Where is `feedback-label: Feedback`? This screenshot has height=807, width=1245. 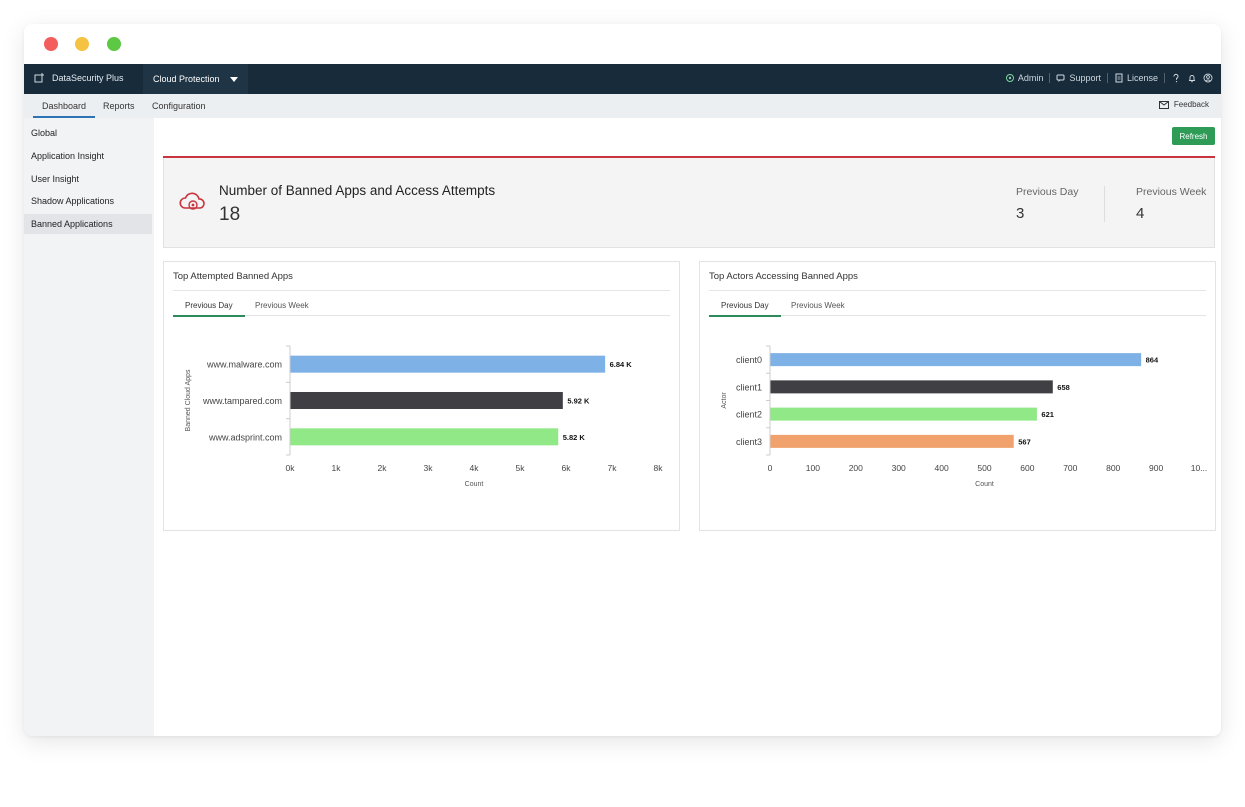
feedback-label: Feedback is located at coordinates (1191, 104).